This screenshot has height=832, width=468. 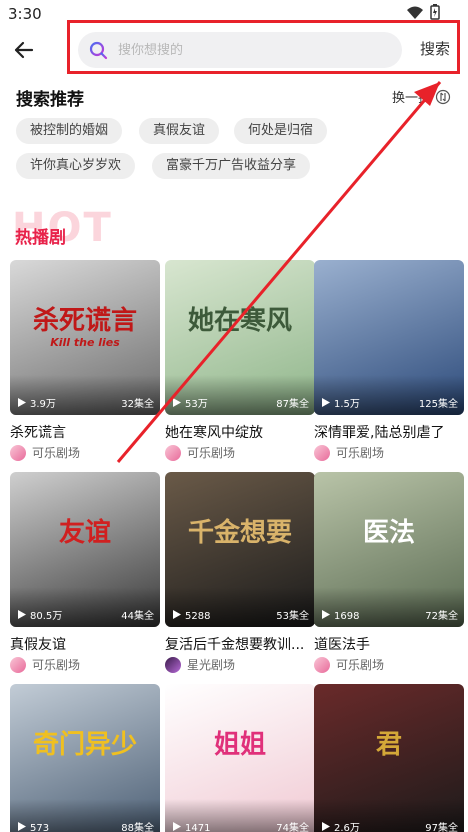 What do you see at coordinates (441, 616) in the screenshot?
I see `episode-count: 72集全` at bounding box center [441, 616].